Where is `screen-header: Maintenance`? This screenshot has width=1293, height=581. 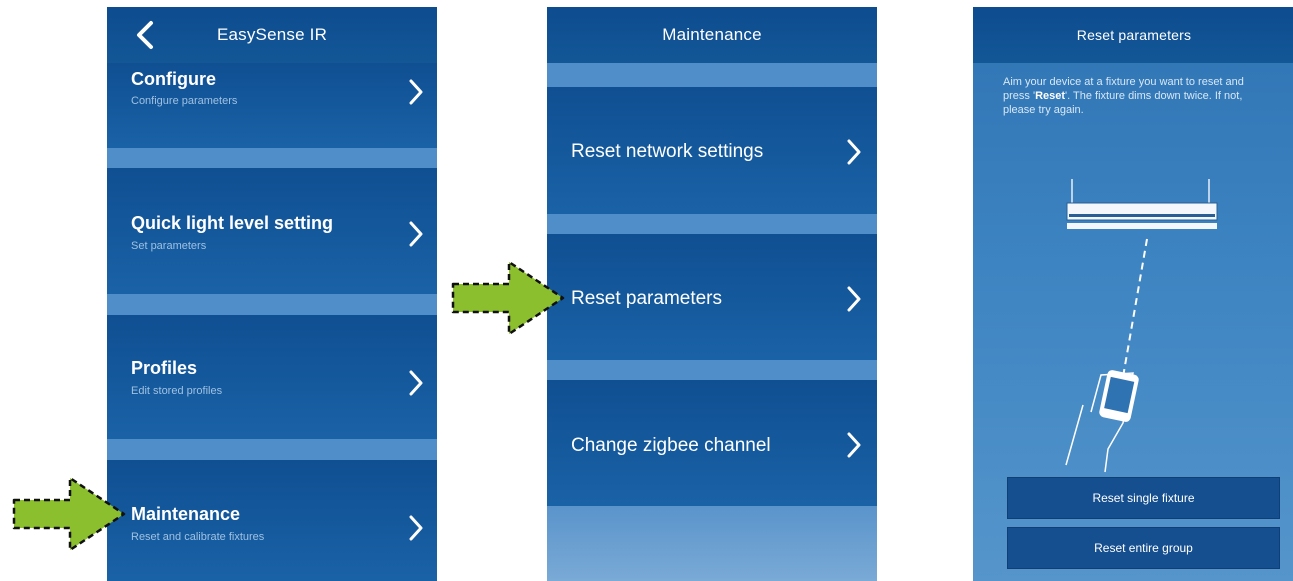
screen-header: Maintenance is located at coordinates (712, 35).